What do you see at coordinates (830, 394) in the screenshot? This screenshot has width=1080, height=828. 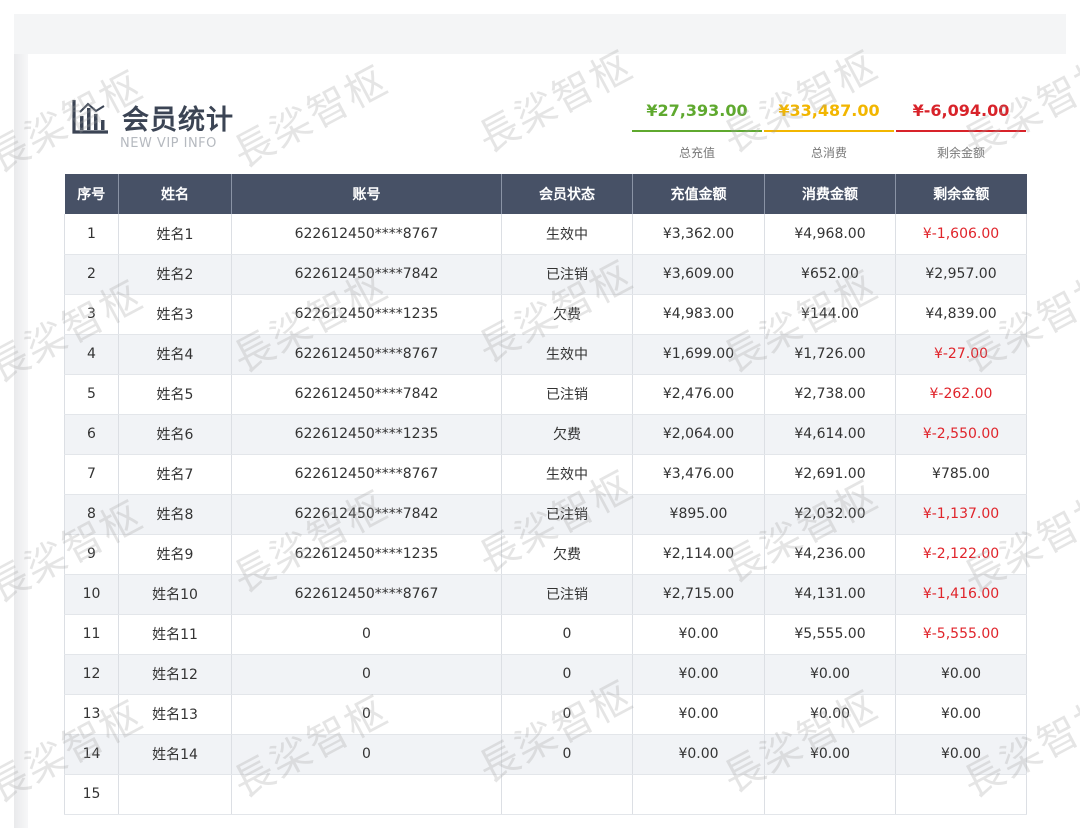 I see `cell-spend: ¥2,738.00` at bounding box center [830, 394].